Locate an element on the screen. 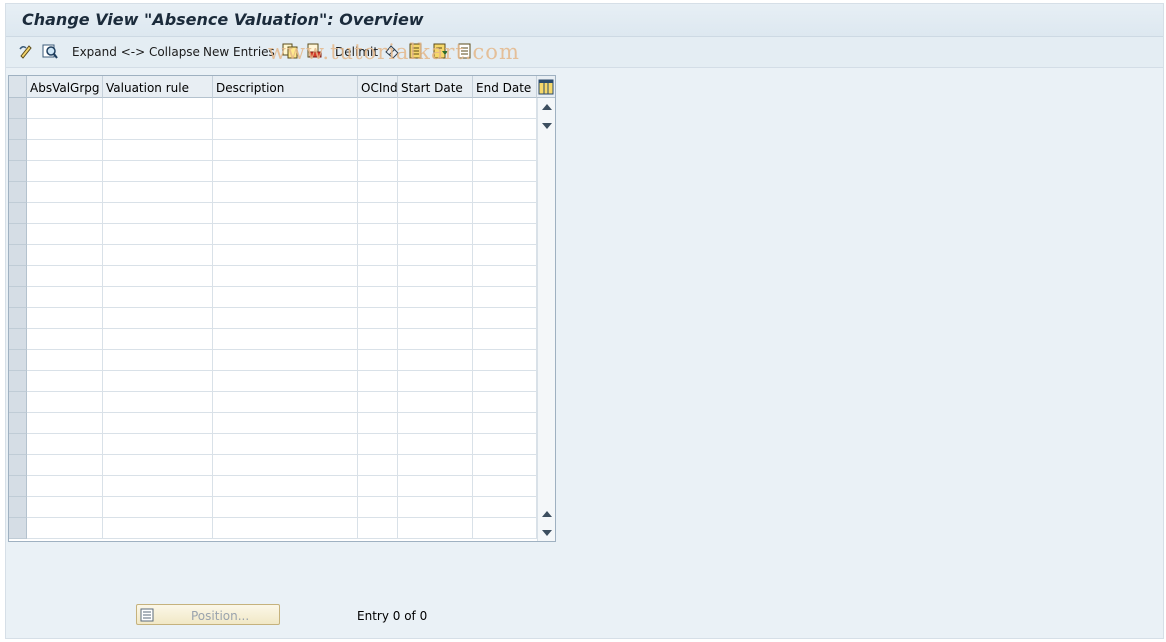 This screenshot has width=1166, height=642. column-header-absvalgrpg: AbsValGrpg is located at coordinates (65, 87).